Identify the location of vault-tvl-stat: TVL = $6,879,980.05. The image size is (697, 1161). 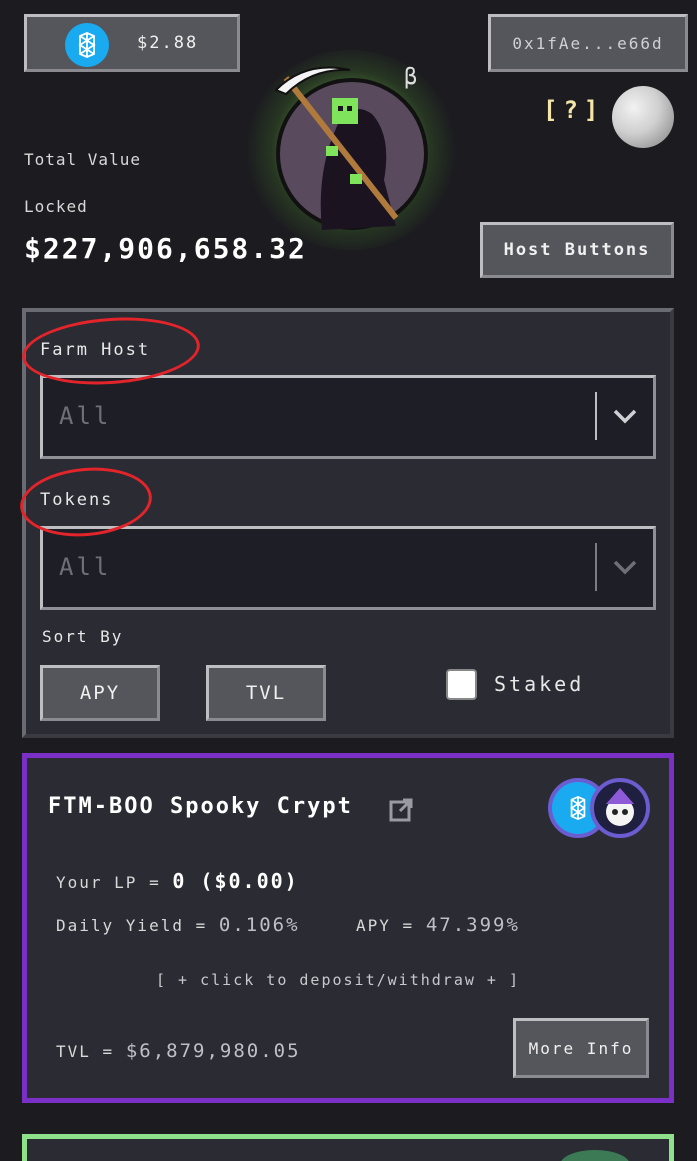
(178, 1051).